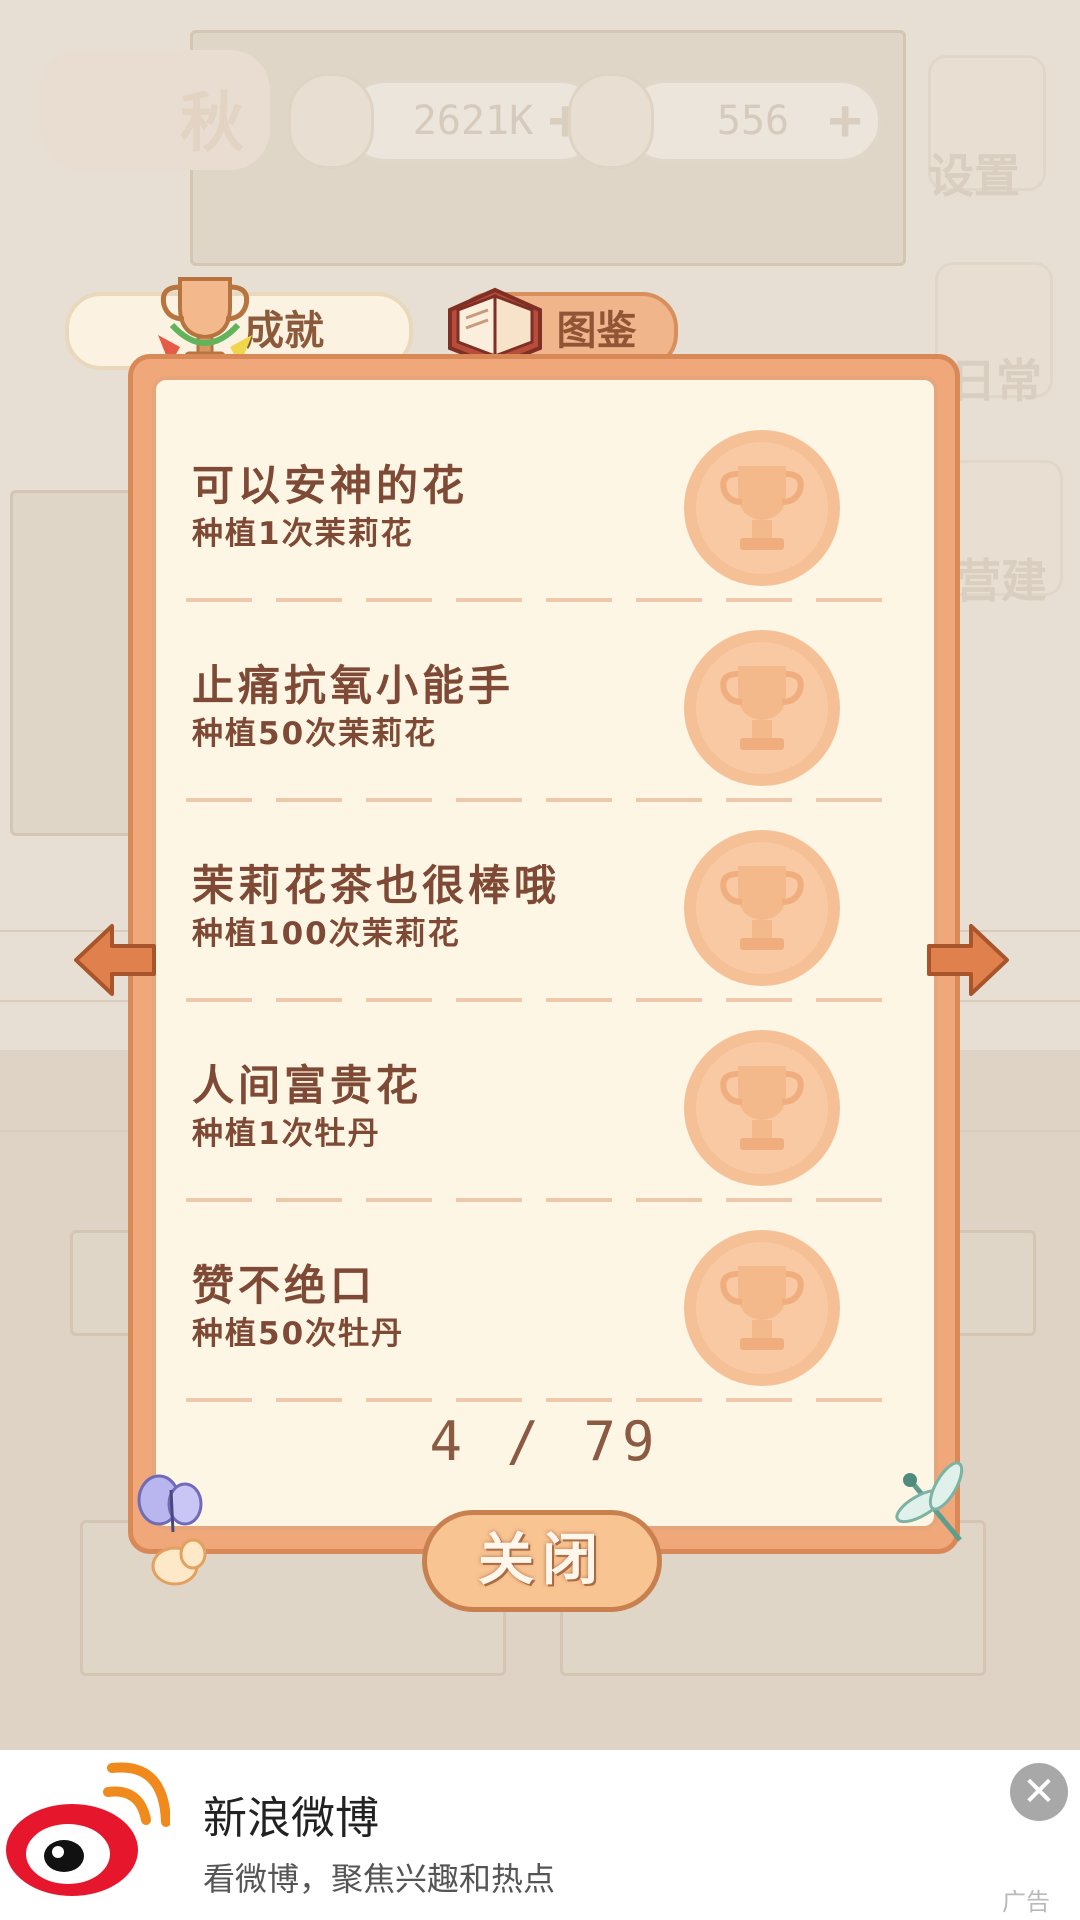  What do you see at coordinates (542, 1400) in the screenshot?
I see `row-divider` at bounding box center [542, 1400].